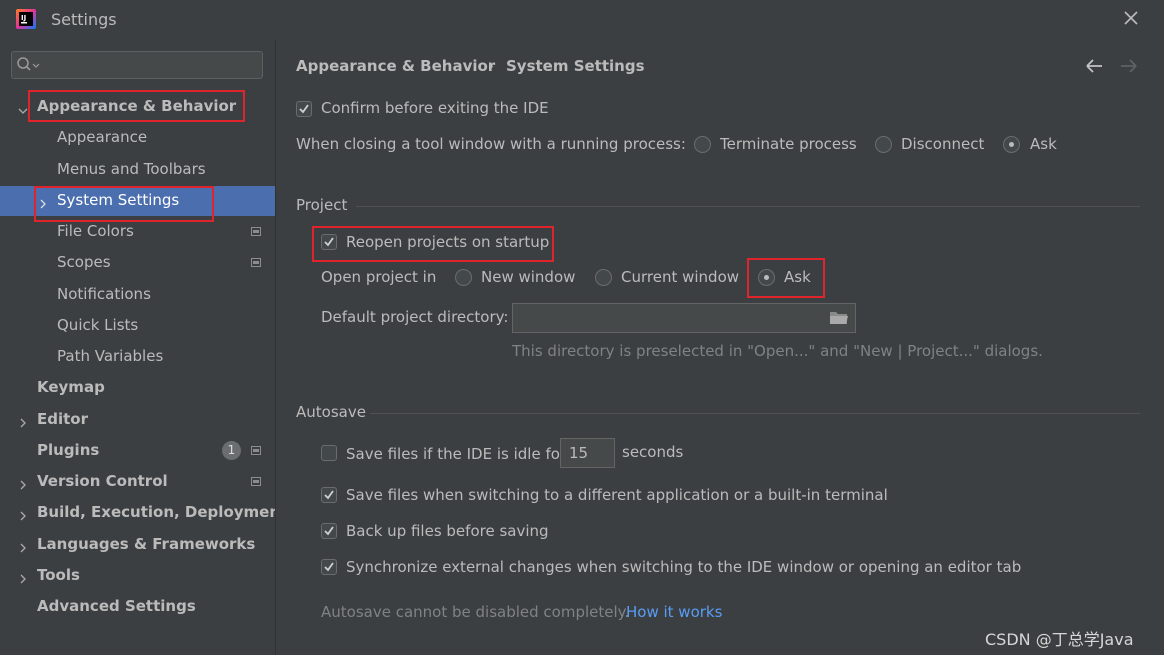  What do you see at coordinates (231, 450) in the screenshot?
I see `plugins-update-badge: 1` at bounding box center [231, 450].